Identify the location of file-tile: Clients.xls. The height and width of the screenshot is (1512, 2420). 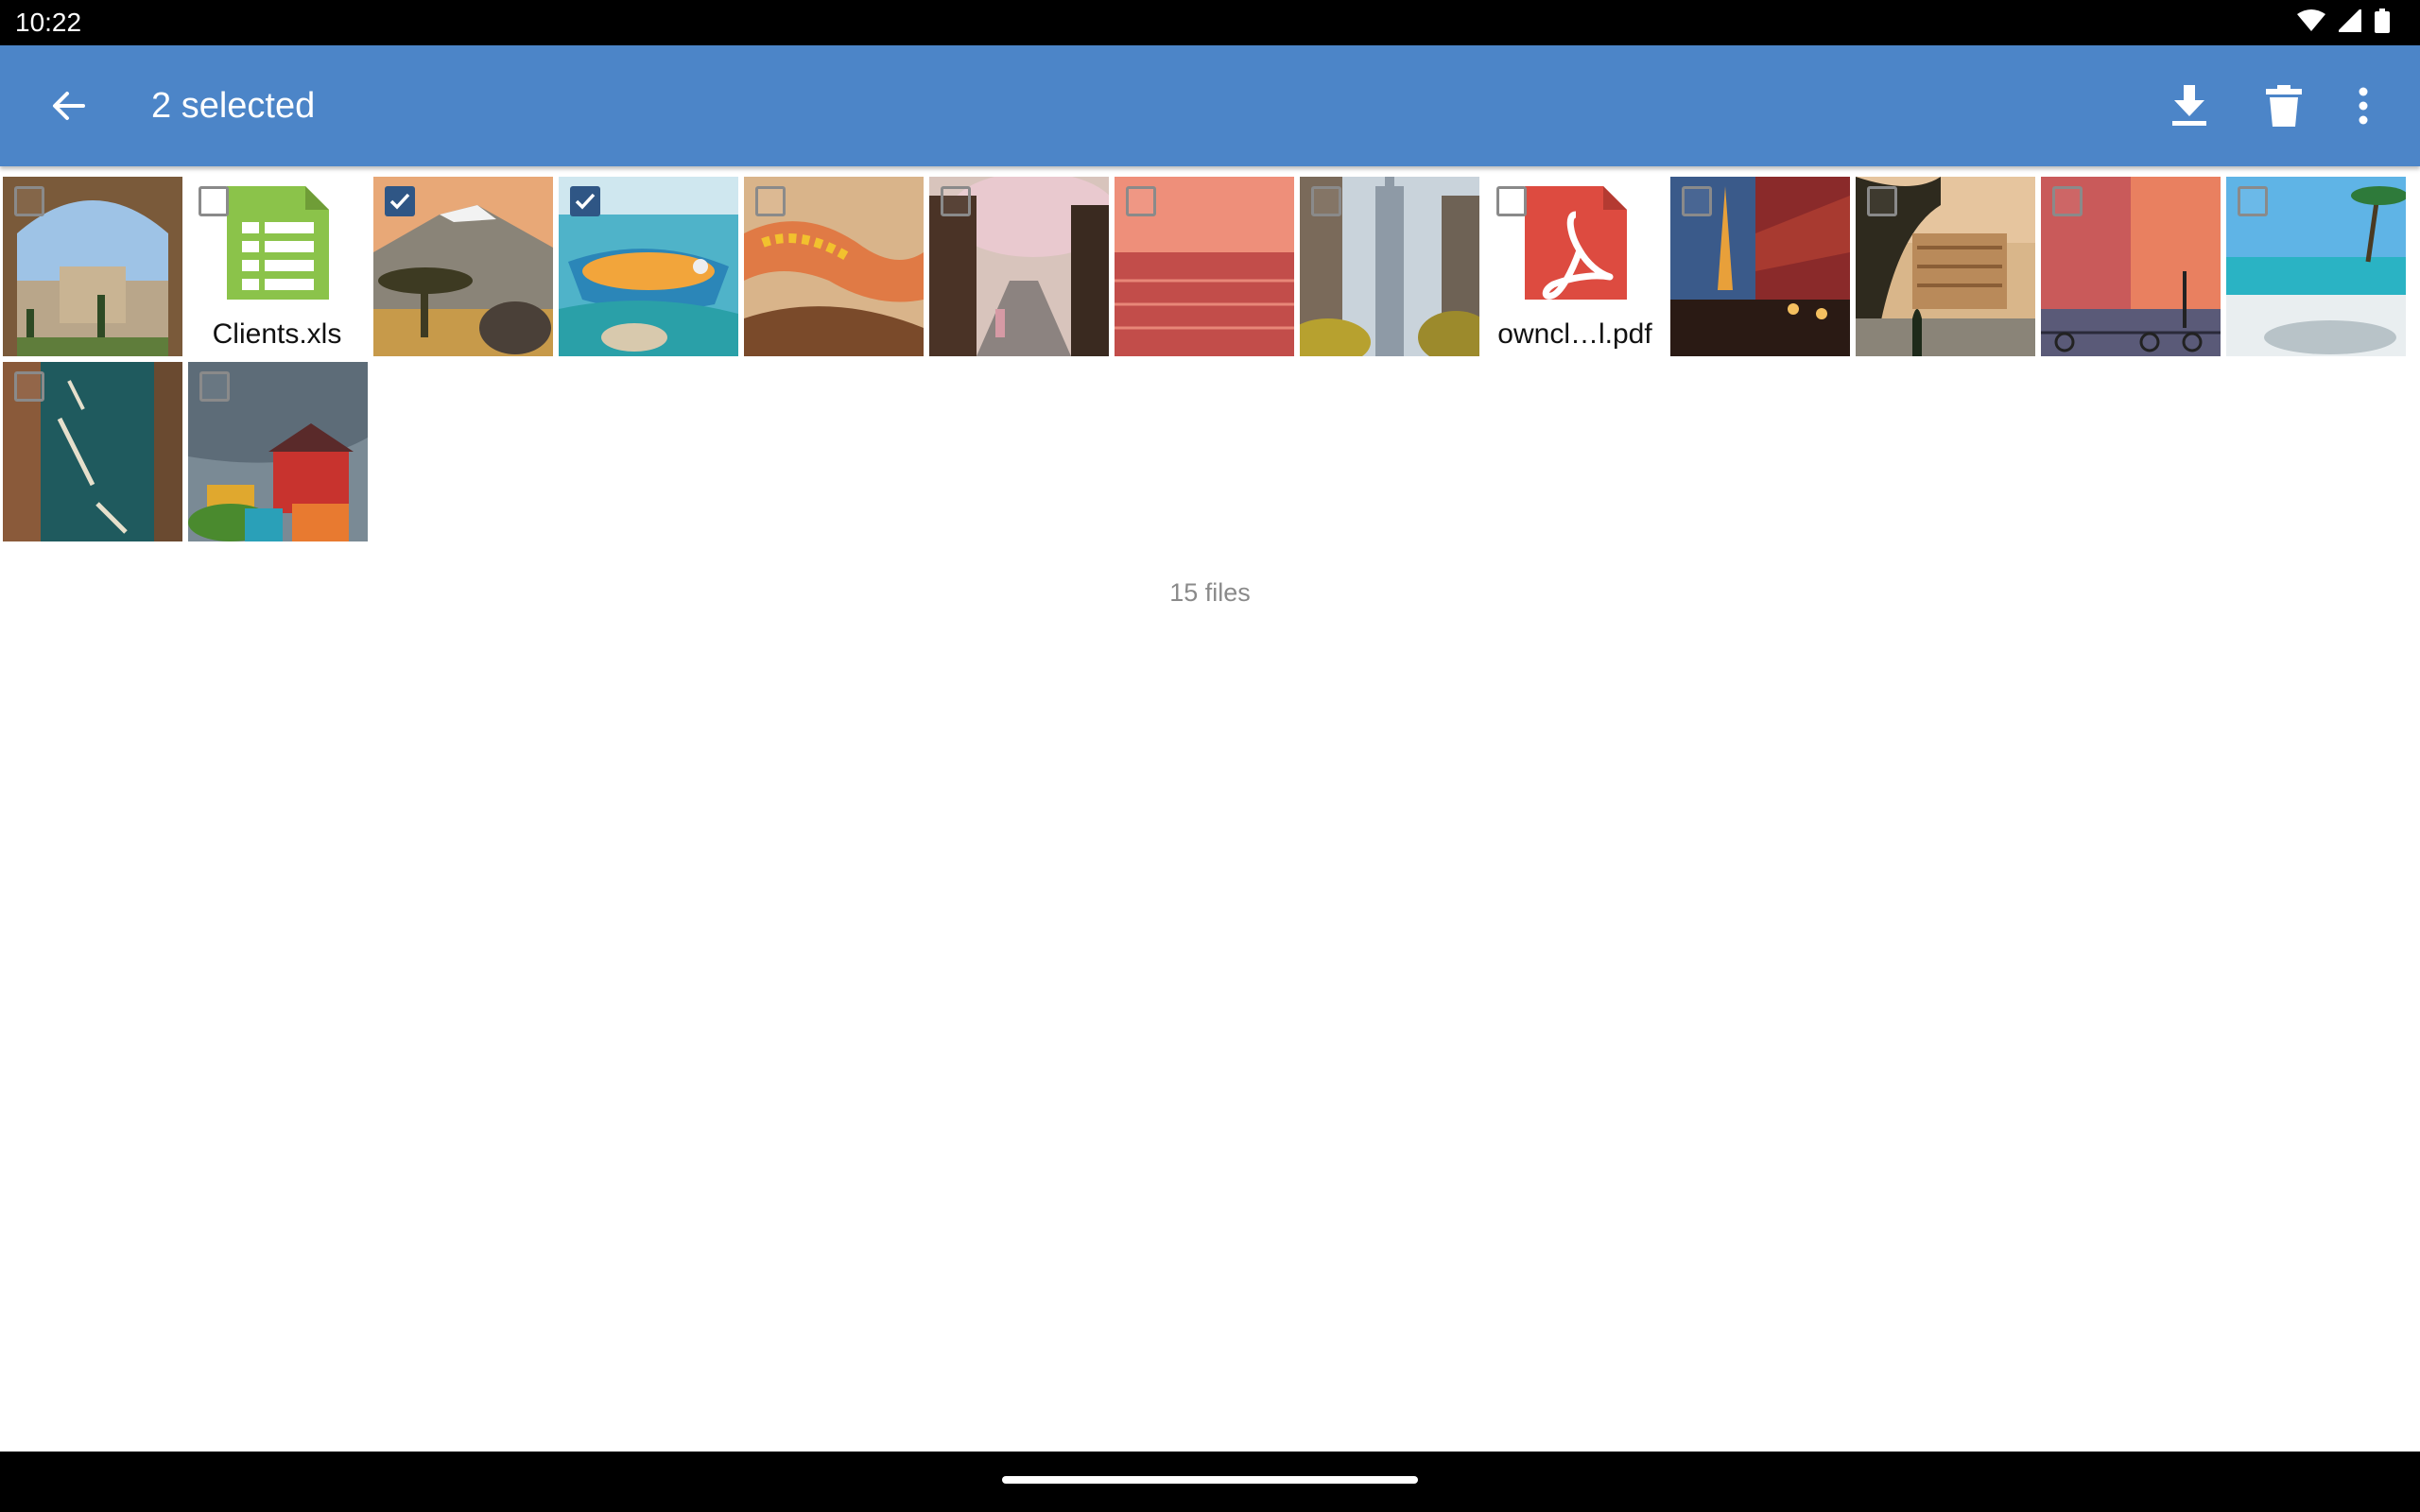
(277, 266).